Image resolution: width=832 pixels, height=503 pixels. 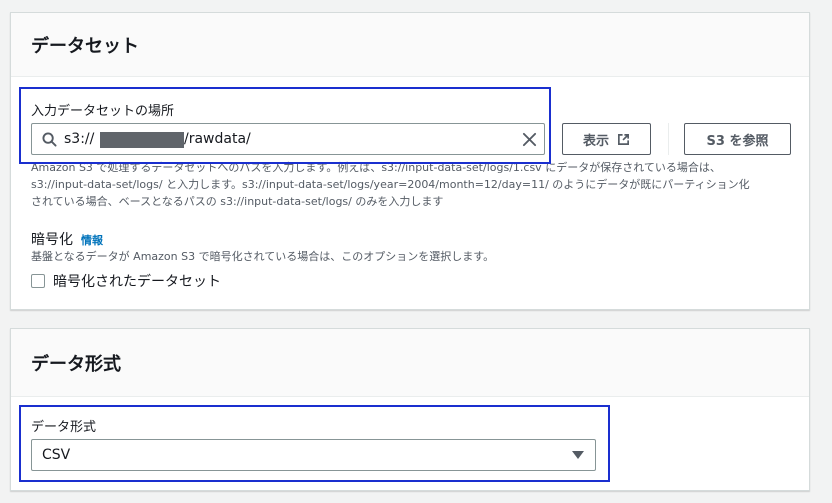 I want to click on browse-s3-button: S3 を参照, so click(x=737, y=139).